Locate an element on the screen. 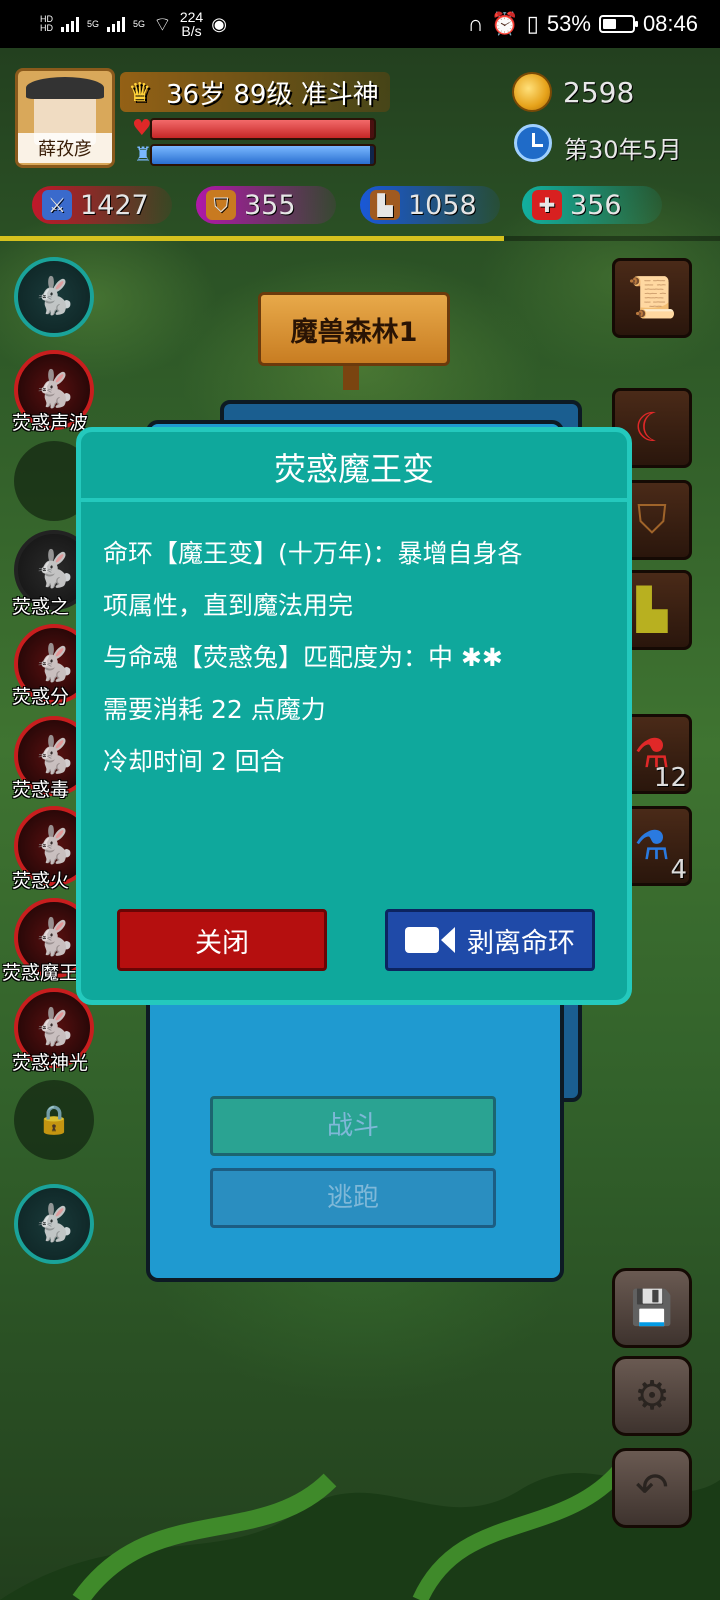  heart-icon: ♥ is located at coordinates (142, 128).